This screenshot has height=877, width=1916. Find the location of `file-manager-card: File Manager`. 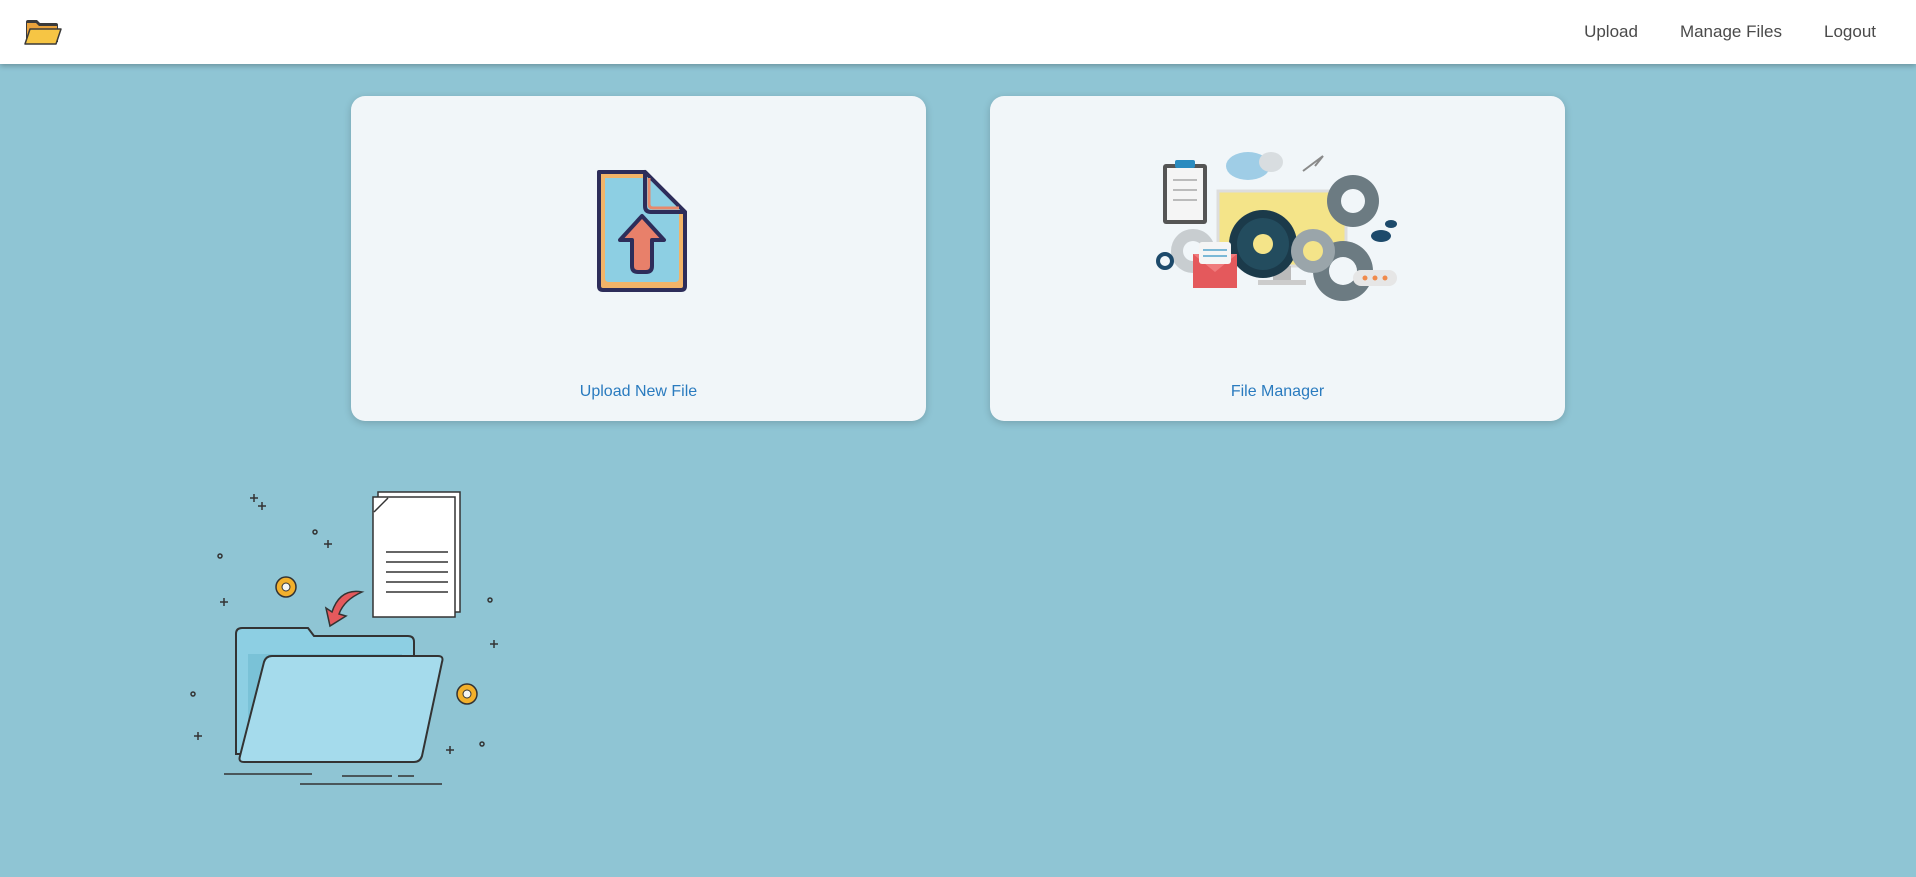

file-manager-card: File Manager is located at coordinates (1277, 258).